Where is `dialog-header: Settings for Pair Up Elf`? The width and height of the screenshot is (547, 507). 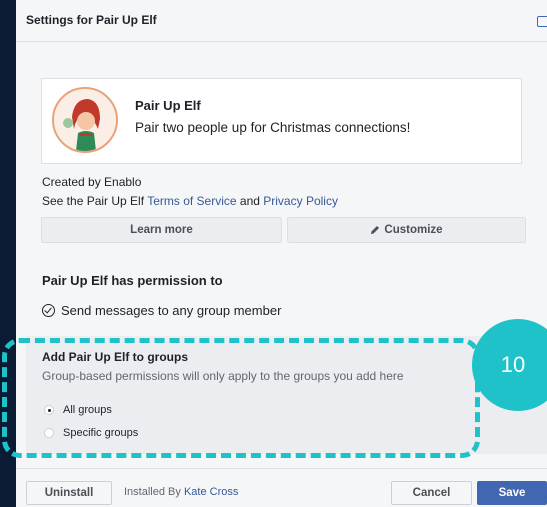
dialog-header: Settings for Pair Up Elf is located at coordinates (281, 21).